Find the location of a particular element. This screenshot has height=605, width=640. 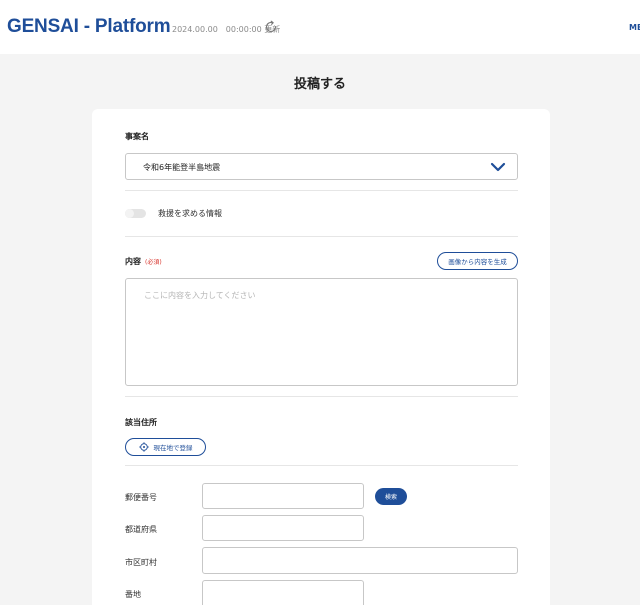

refresh-icon is located at coordinates (271, 27).